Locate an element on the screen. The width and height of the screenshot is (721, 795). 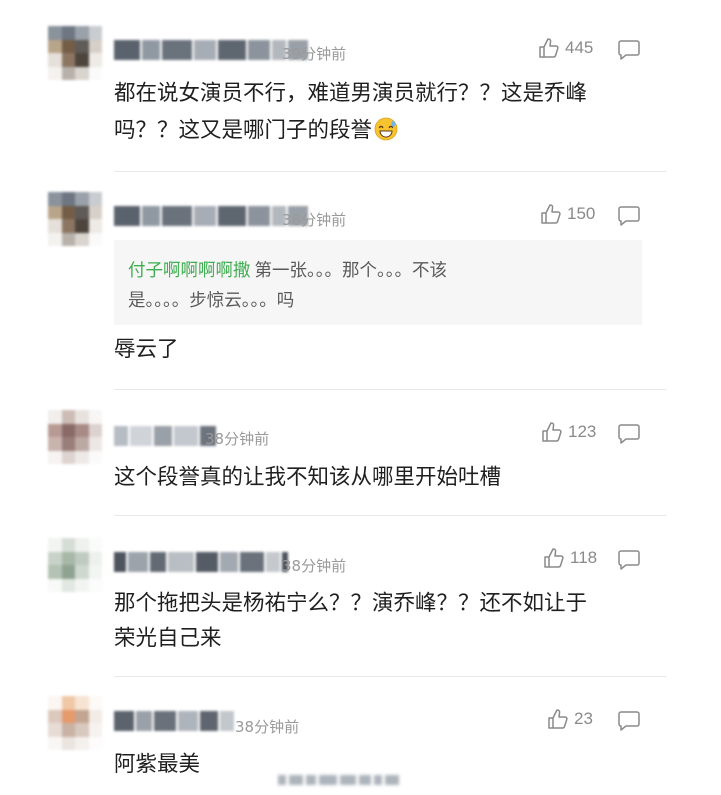
like-button: 123 is located at coordinates (568, 432).